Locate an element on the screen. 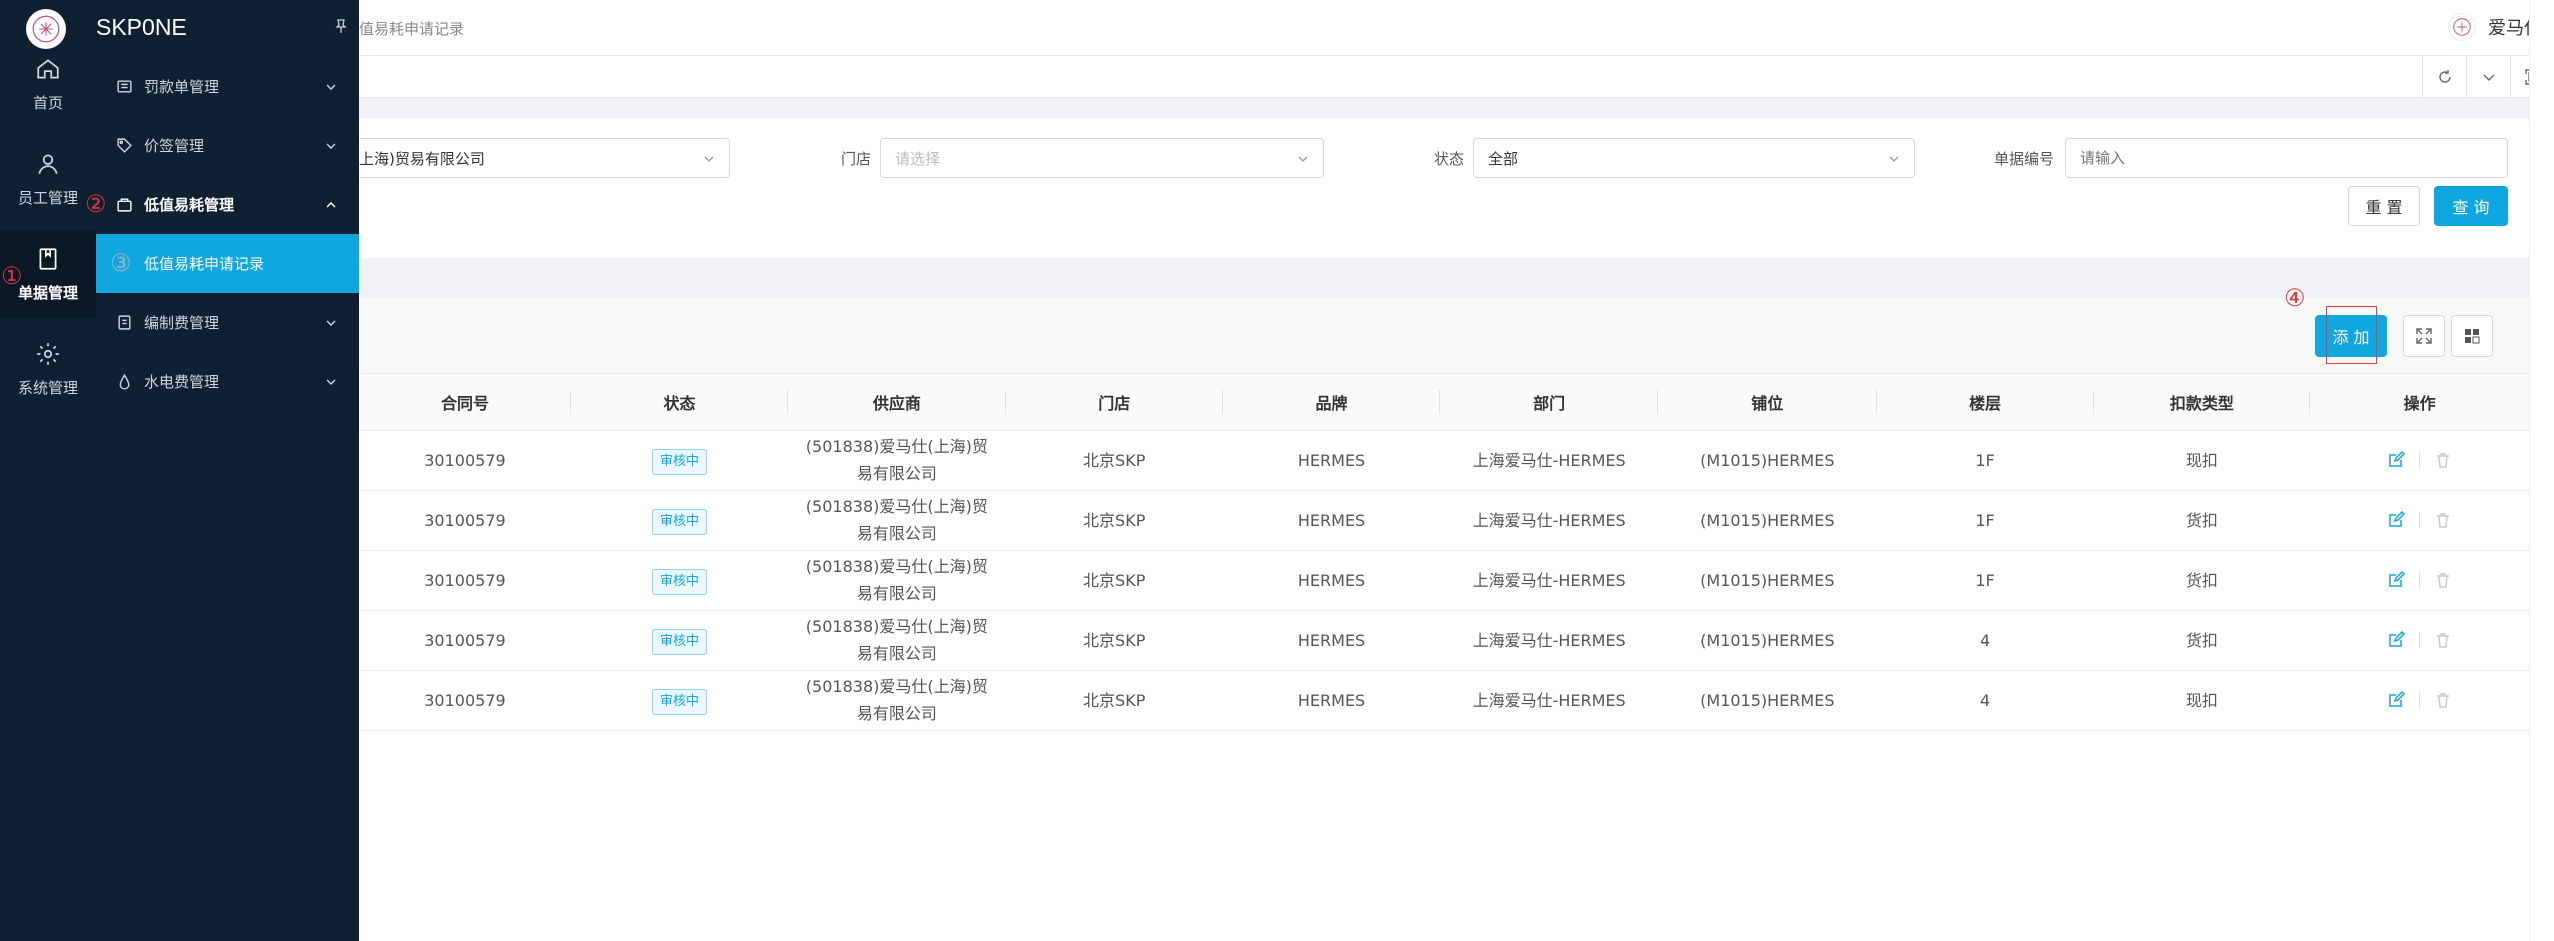 This screenshot has height=941, width=2554. floor-cell: 4 is located at coordinates (1985, 700).